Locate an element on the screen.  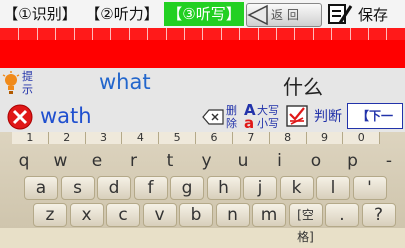
save-button: 保存 is located at coordinates (365, 14).